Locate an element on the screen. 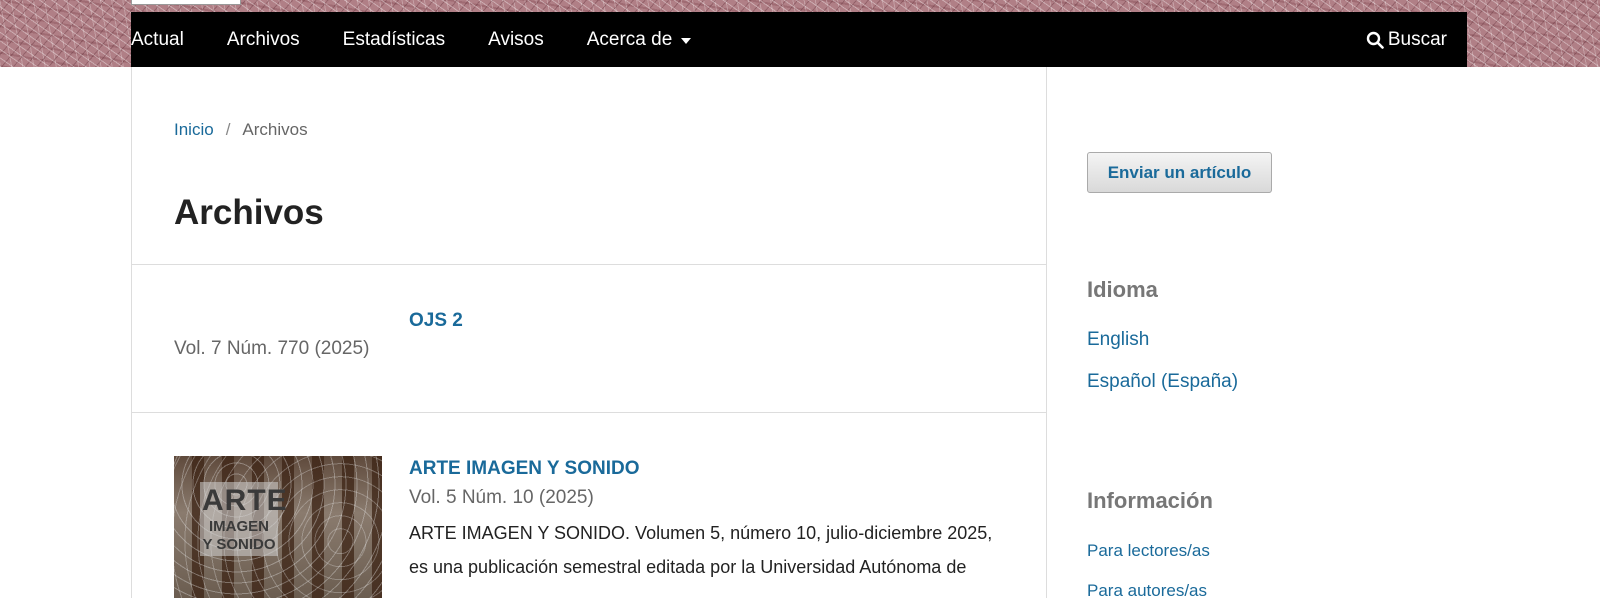 This screenshot has width=1600, height=601. search-link: Buscar is located at coordinates (1406, 39).